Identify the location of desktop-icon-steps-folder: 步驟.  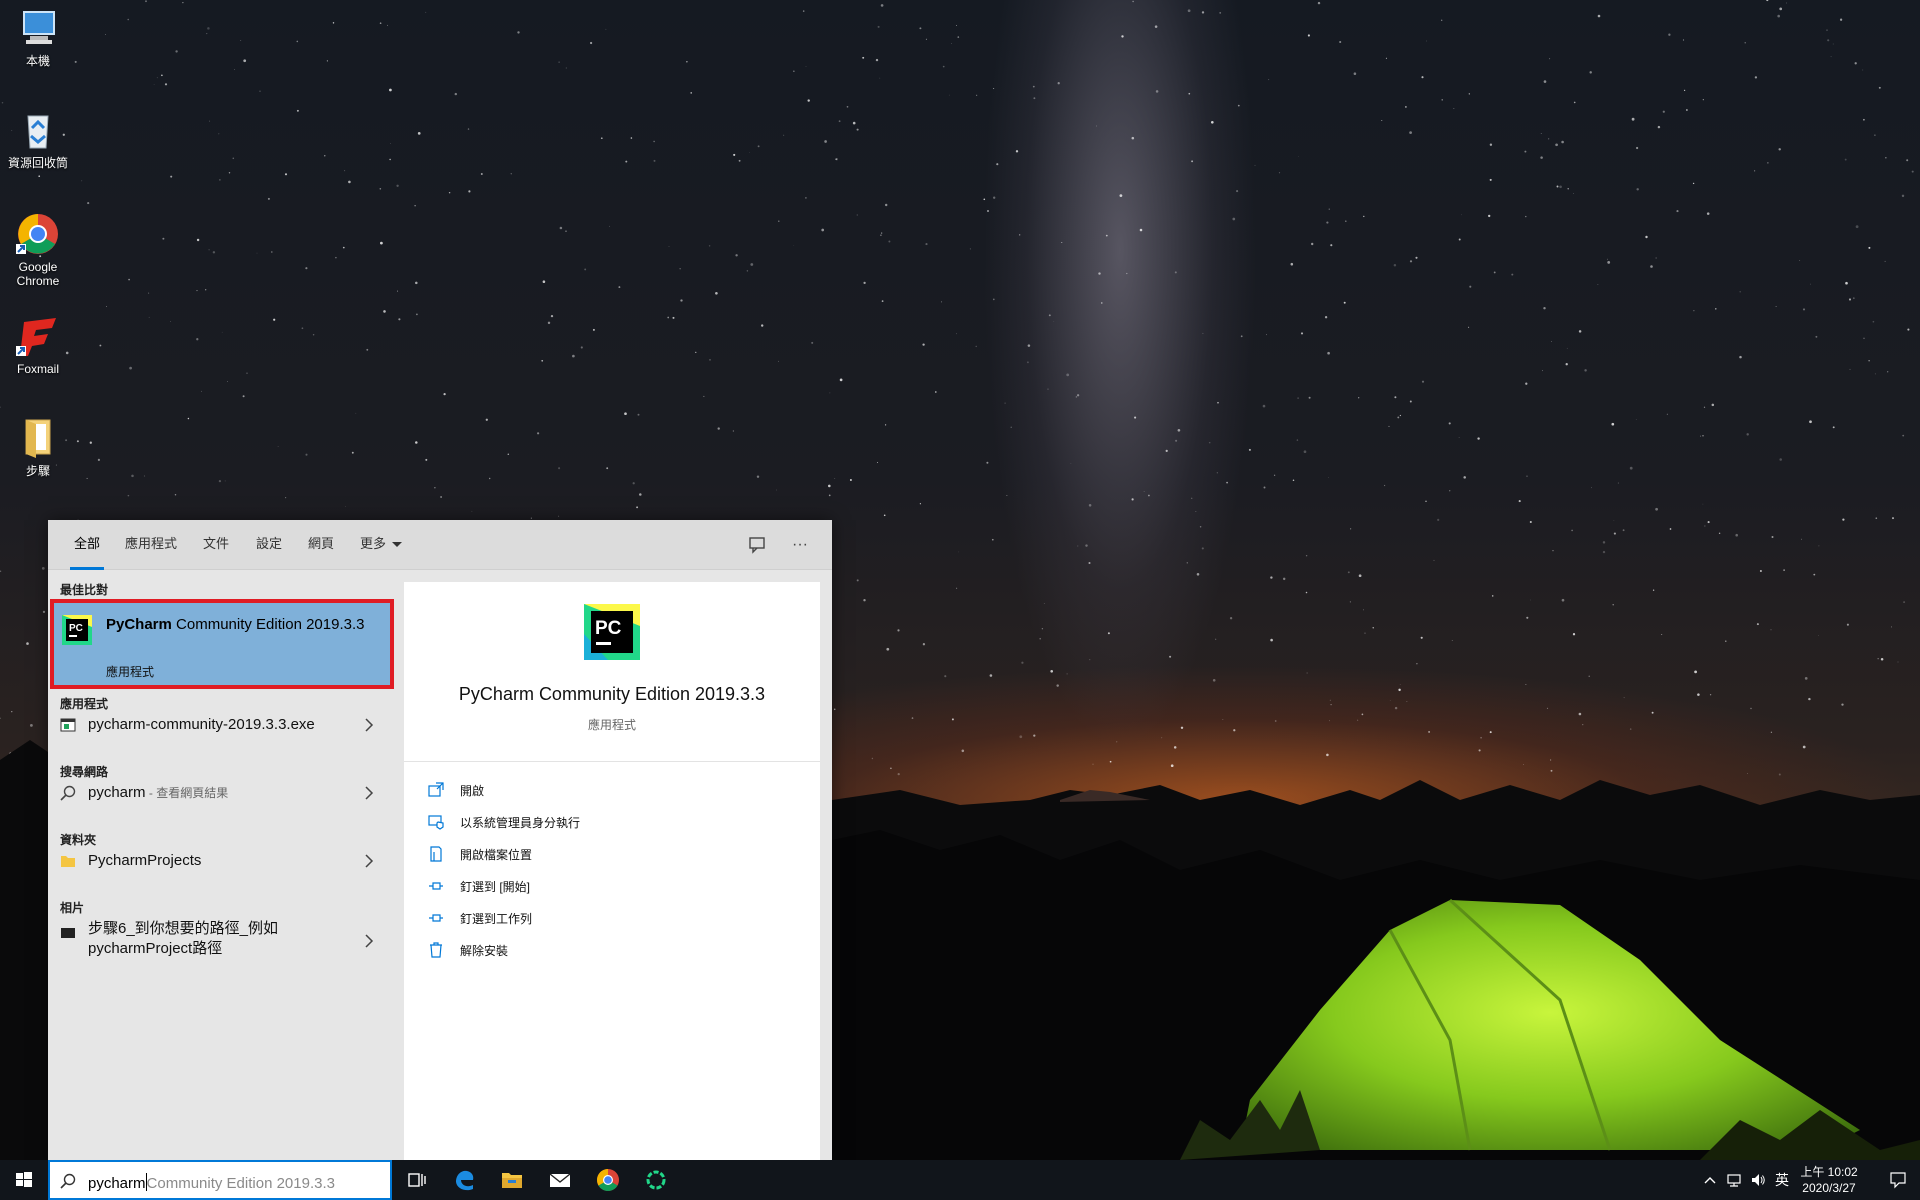
(38, 447).